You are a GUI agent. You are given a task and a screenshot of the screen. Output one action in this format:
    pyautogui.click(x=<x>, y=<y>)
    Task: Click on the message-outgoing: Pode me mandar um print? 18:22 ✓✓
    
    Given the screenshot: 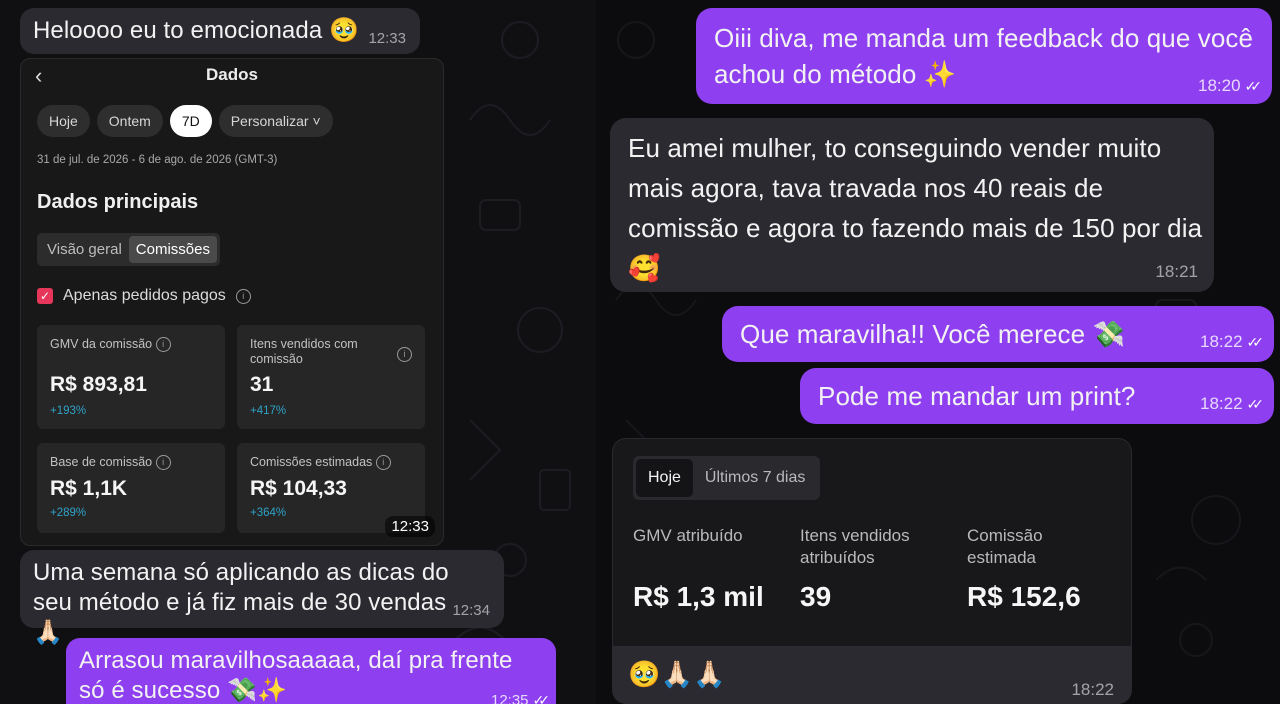 What is the action you would take?
    pyautogui.click(x=1037, y=396)
    